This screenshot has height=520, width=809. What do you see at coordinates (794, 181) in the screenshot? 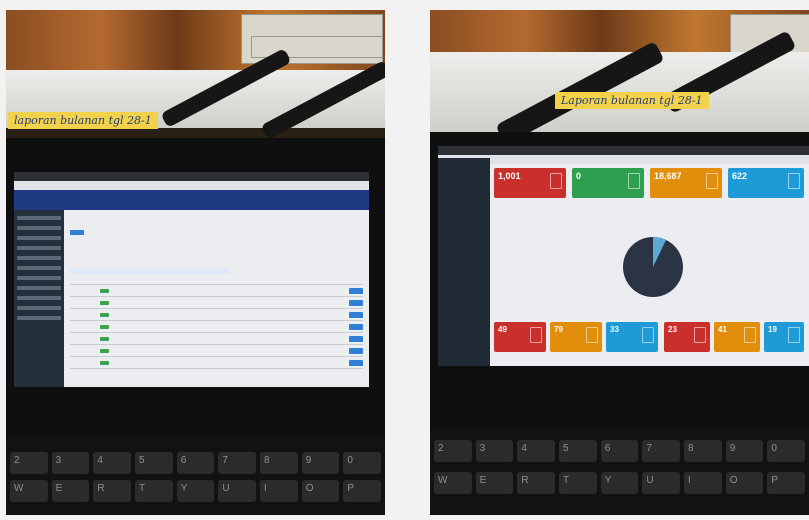
I see `users-icon` at bounding box center [794, 181].